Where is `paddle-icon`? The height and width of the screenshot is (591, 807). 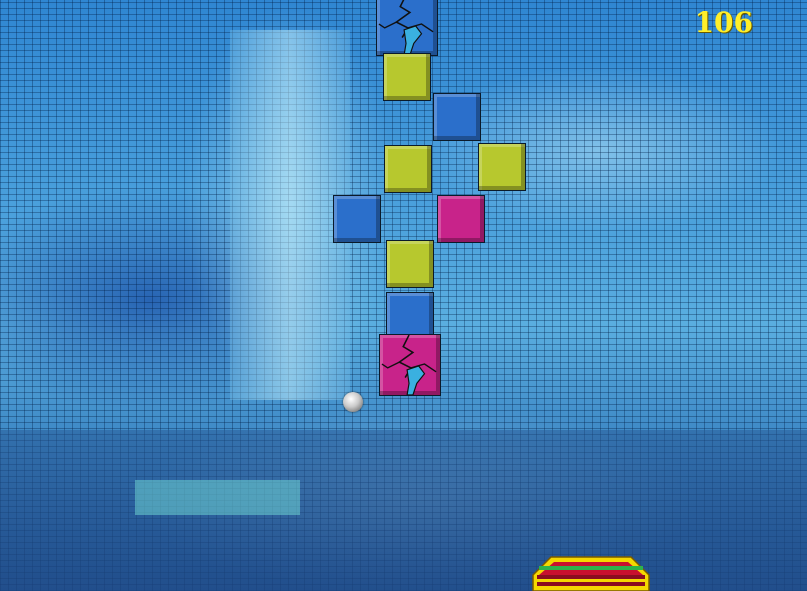
paddle-icon is located at coordinates (591, 573).